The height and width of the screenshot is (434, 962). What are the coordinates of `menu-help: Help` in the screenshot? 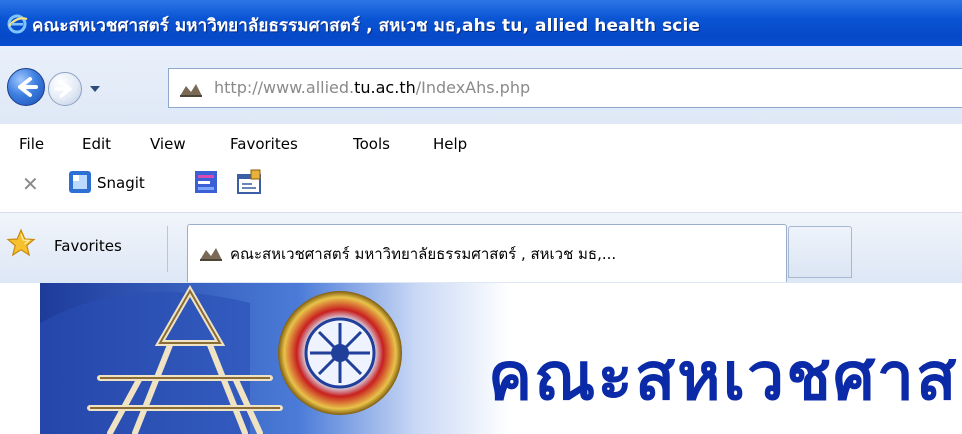 It's located at (450, 144).